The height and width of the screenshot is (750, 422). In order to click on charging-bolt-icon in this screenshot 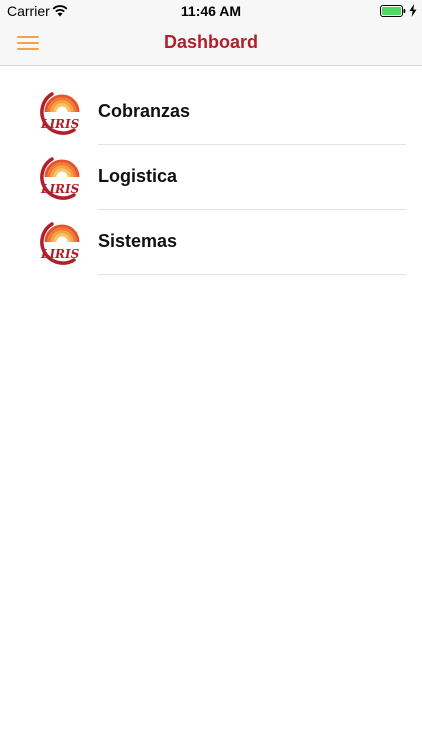, I will do `click(413, 10)`.